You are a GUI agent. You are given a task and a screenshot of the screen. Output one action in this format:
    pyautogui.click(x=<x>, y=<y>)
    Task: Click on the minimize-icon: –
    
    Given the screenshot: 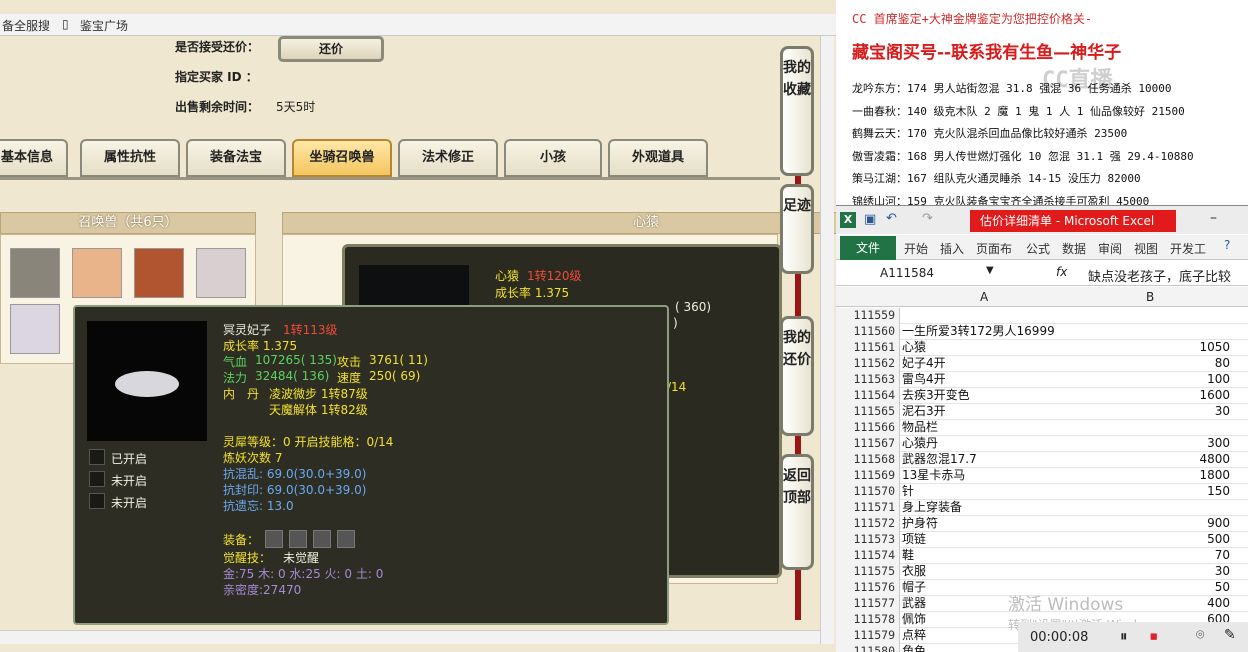 What is the action you would take?
    pyautogui.click(x=1213, y=218)
    